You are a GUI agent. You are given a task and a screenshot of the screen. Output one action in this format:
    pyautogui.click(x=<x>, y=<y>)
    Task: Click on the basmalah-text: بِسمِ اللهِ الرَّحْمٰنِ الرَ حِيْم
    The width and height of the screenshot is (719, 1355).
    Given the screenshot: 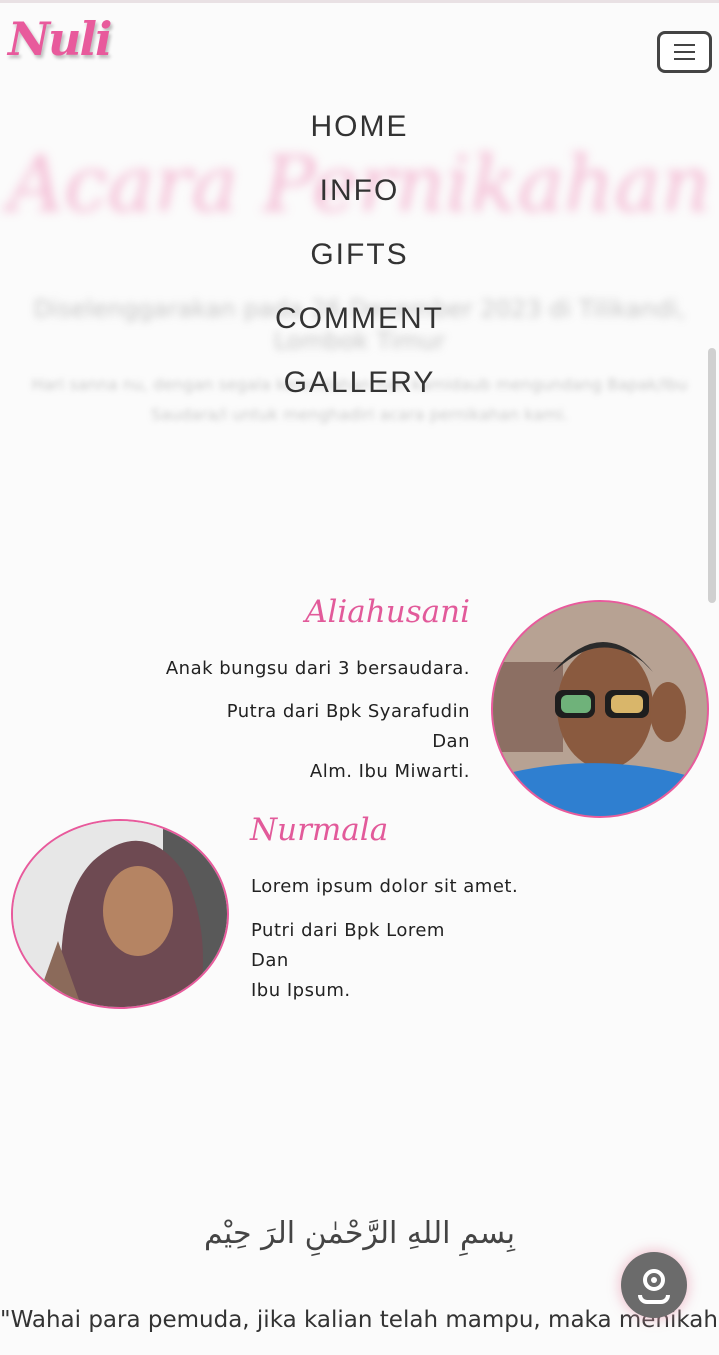 What is the action you would take?
    pyautogui.click(x=359, y=1233)
    